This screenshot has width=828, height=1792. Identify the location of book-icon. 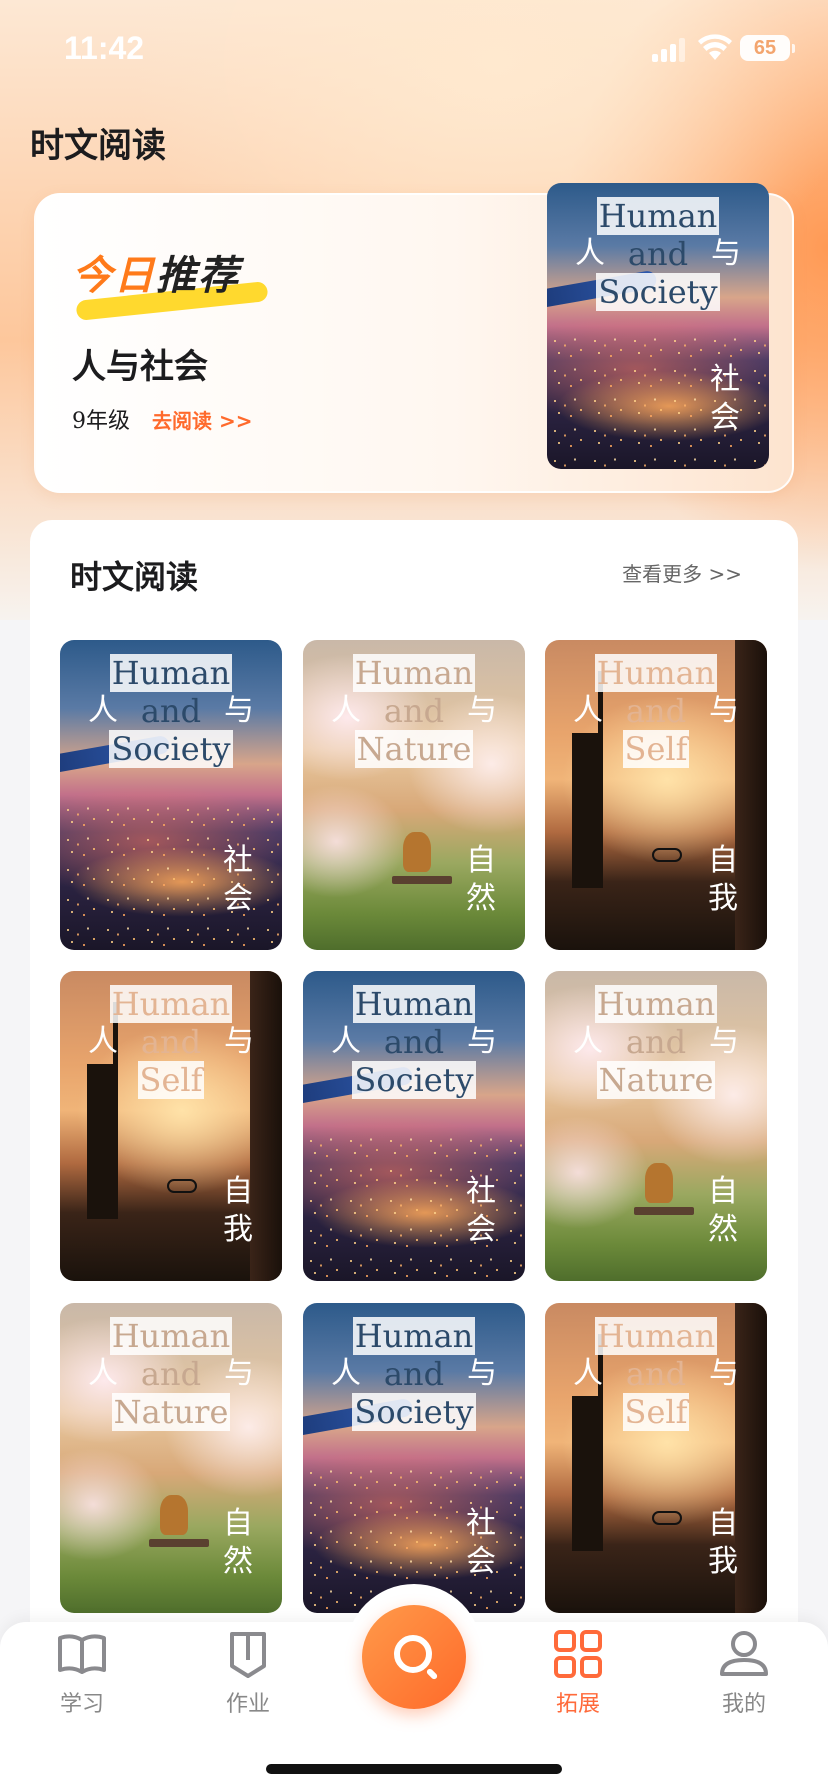
(82, 1654).